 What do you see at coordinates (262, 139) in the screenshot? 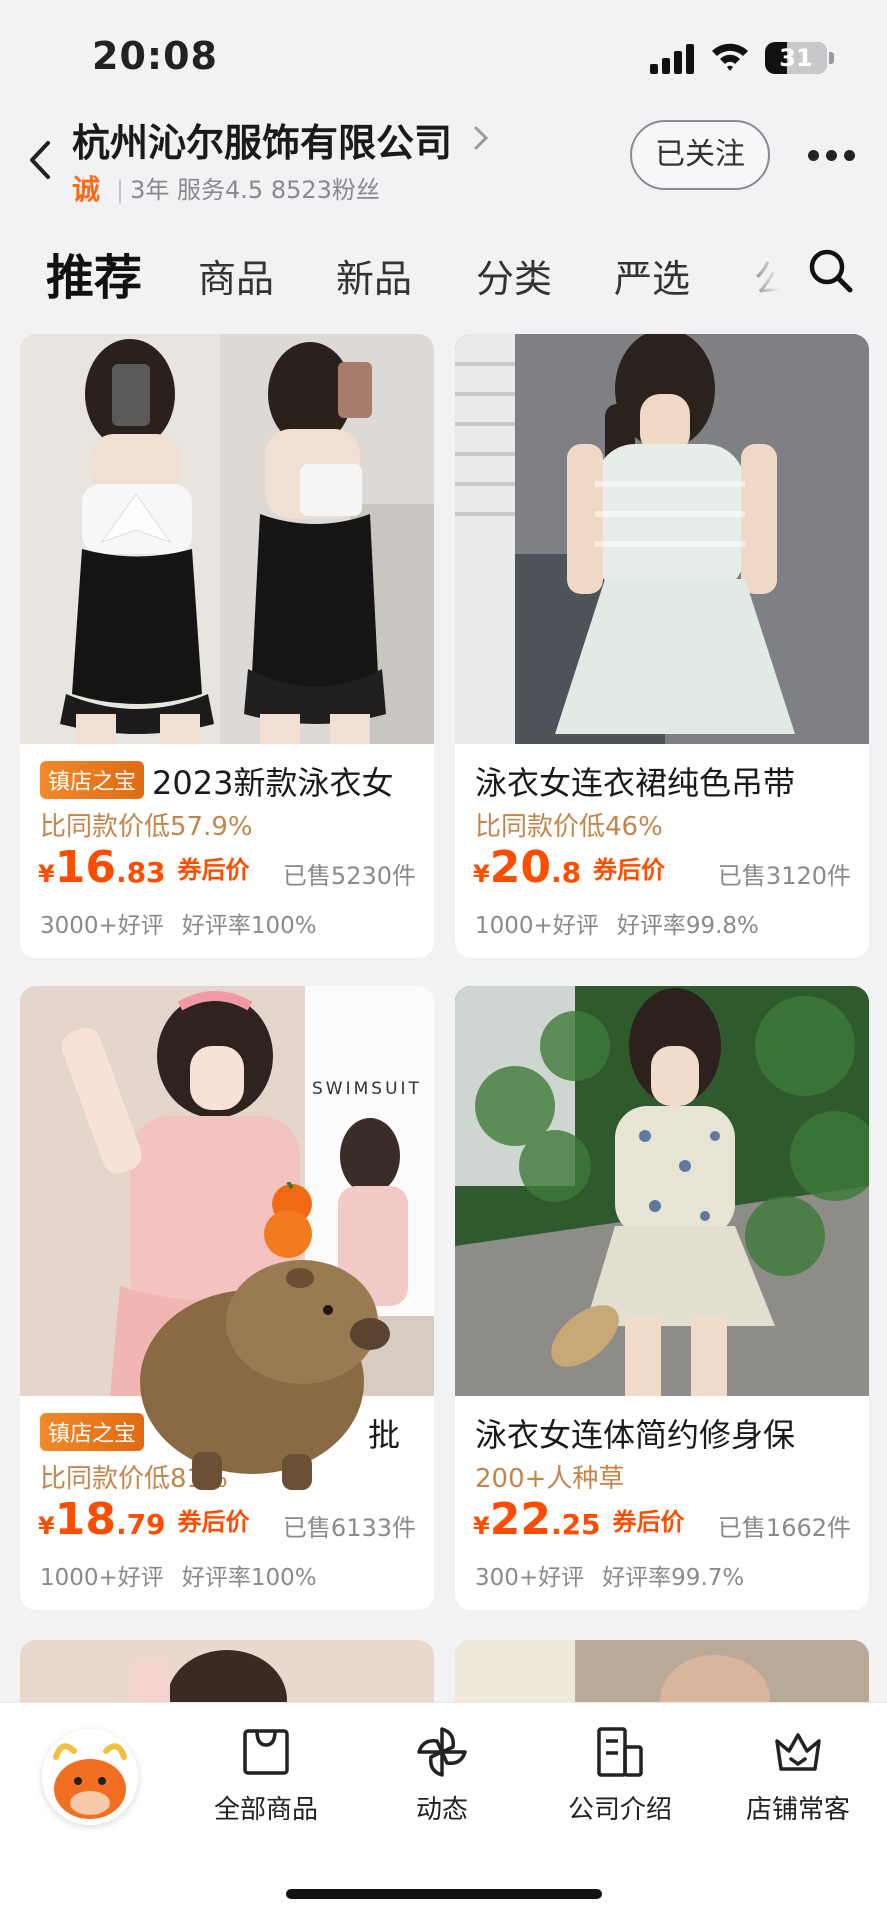
I see `shop-name: 杭州沁尔服饰有限公司` at bounding box center [262, 139].